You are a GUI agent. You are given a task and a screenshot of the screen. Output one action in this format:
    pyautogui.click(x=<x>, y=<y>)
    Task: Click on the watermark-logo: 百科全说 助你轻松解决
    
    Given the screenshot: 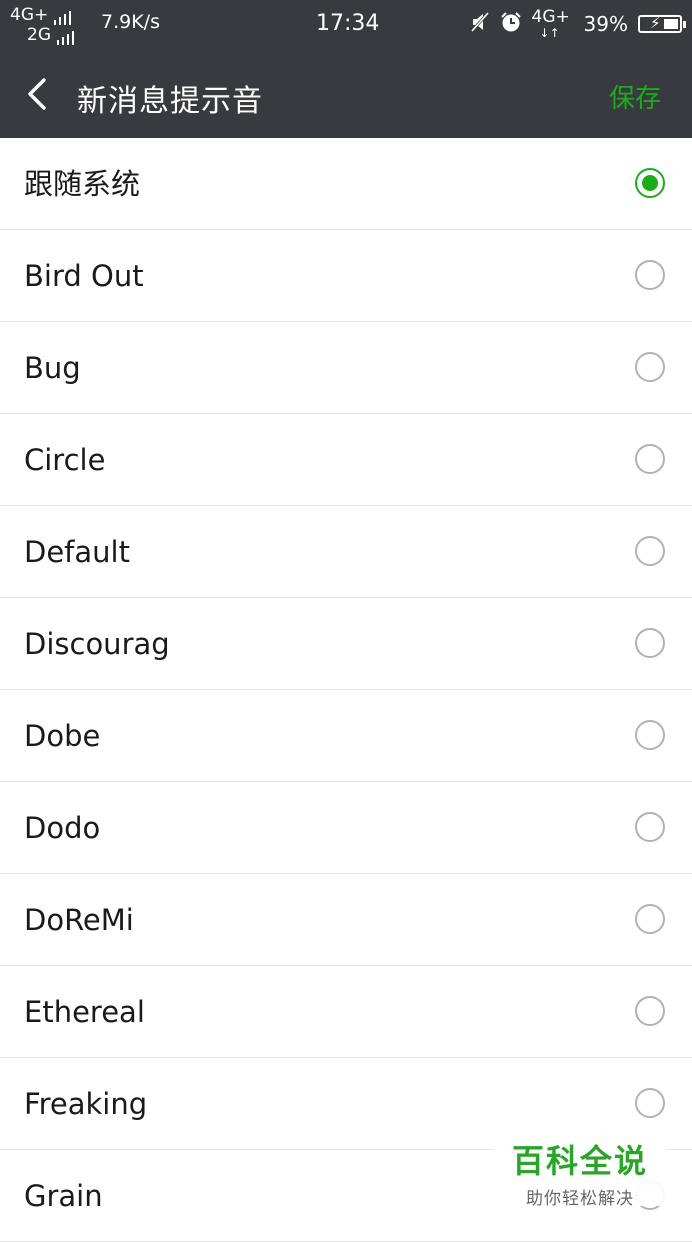 What is the action you would take?
    pyautogui.click(x=580, y=1171)
    